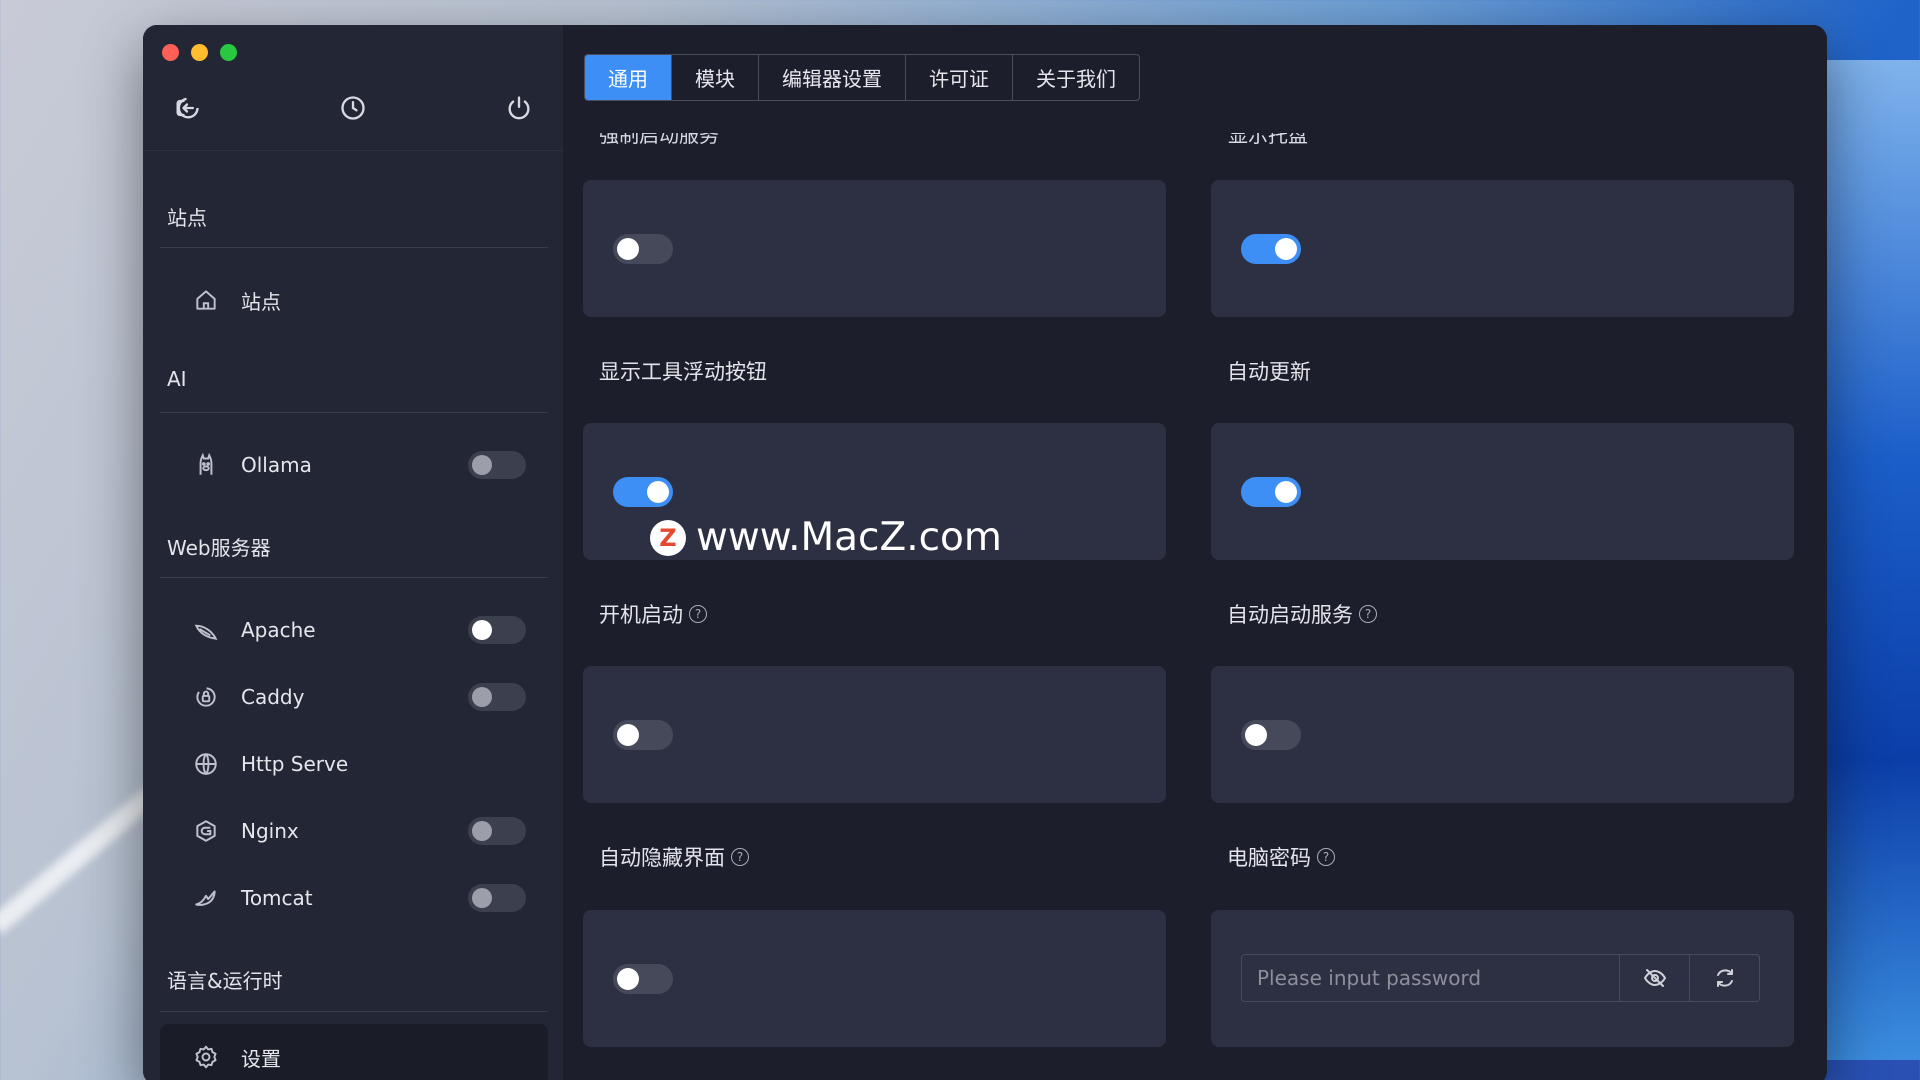  I want to click on sidebar-item-caddy: Caddy, so click(354, 697).